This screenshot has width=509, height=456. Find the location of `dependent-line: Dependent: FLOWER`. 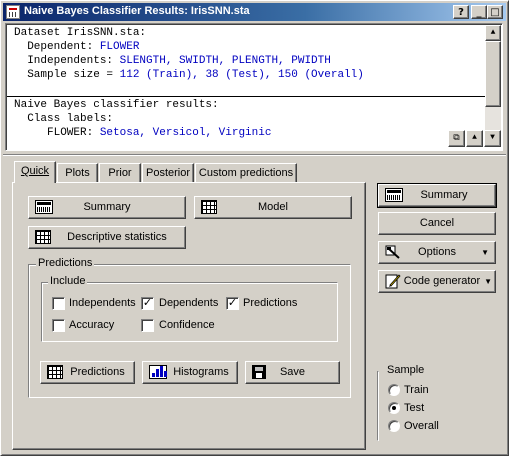

dependent-line: Dependent: FLOWER is located at coordinates (76, 47).